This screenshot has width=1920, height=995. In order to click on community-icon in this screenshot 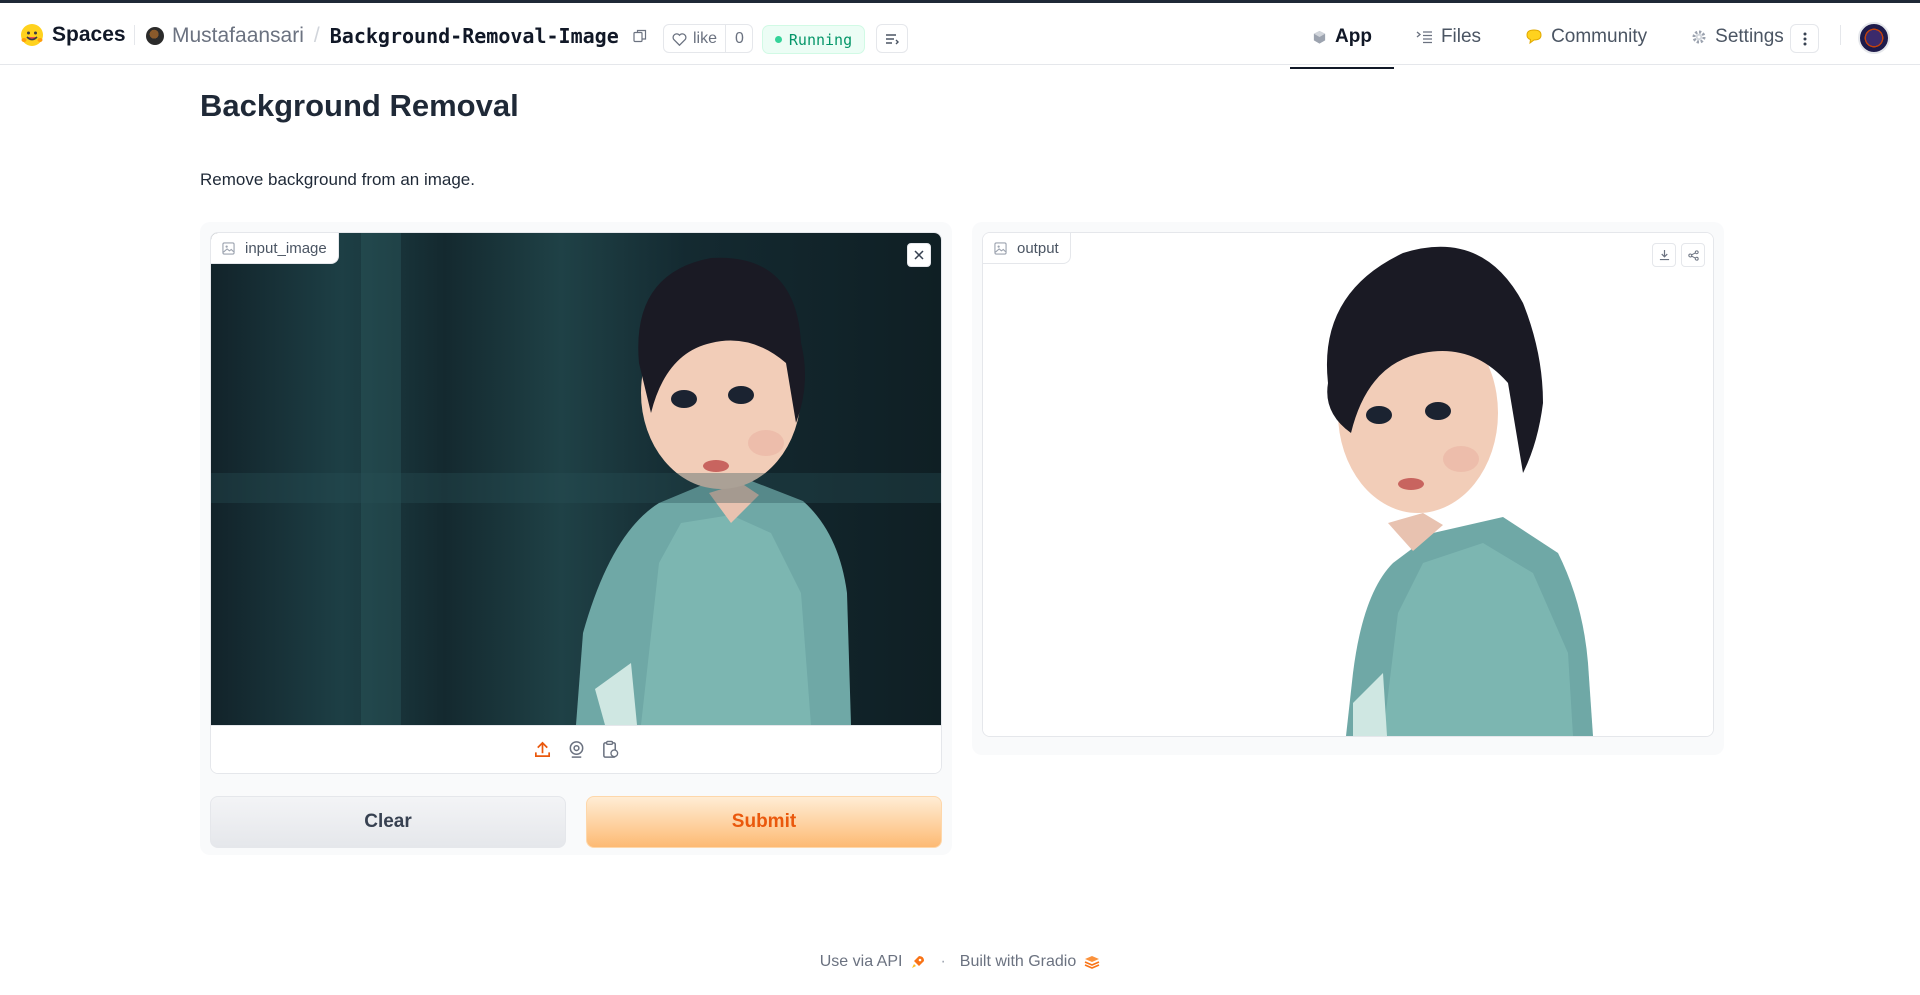, I will do `click(1534, 37)`.